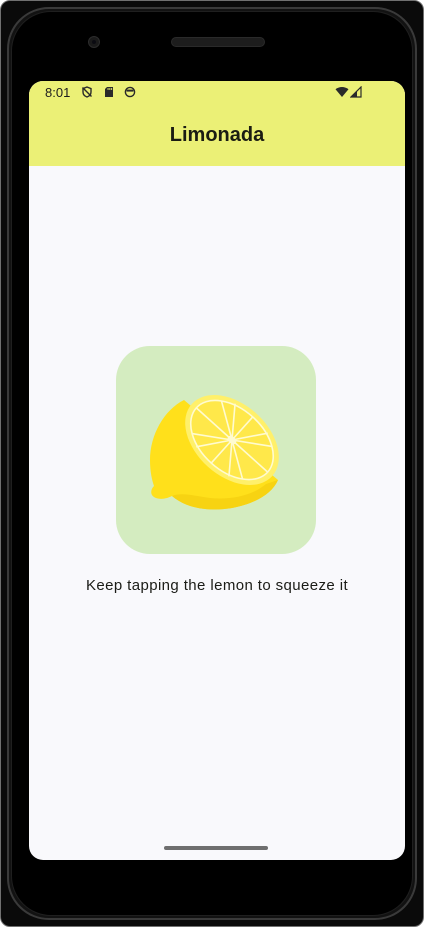 This screenshot has width=424, height=927. Describe the element at coordinates (216, 848) in the screenshot. I see `gesture-navigation-bar` at that location.